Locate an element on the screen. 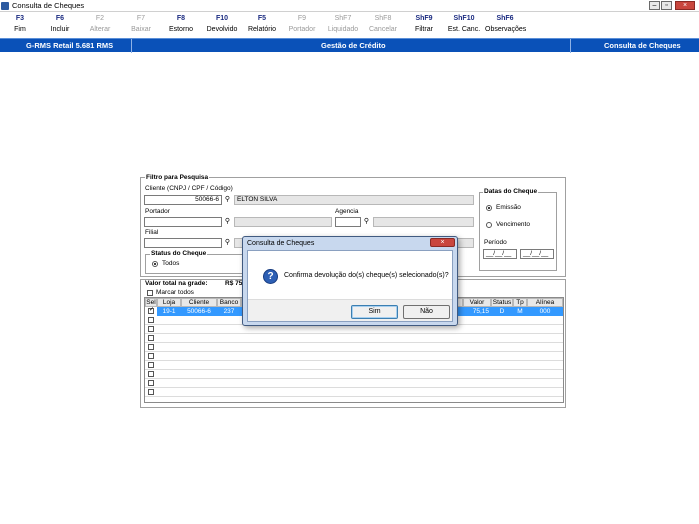 This screenshot has height=524, width=699. minimize-icon: – is located at coordinates (654, 5).